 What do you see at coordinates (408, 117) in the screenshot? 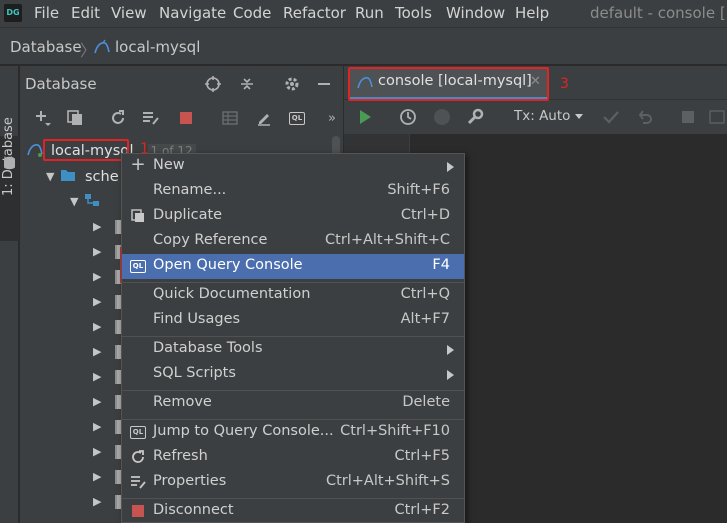
I see `history-clock-icon` at bounding box center [408, 117].